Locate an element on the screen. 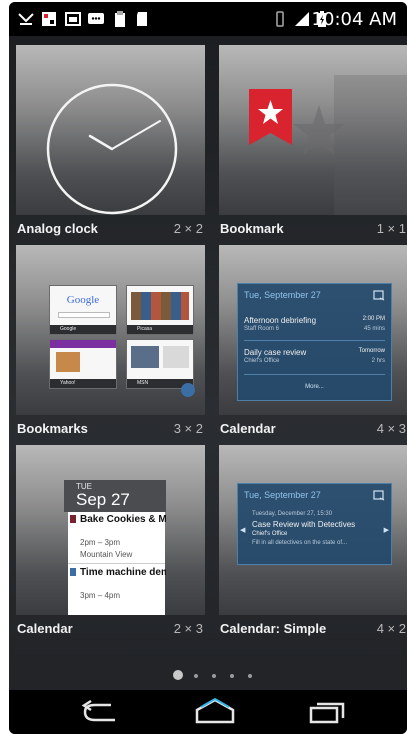 The width and height of the screenshot is (414, 734). thumb-header is located at coordinates (83, 344).